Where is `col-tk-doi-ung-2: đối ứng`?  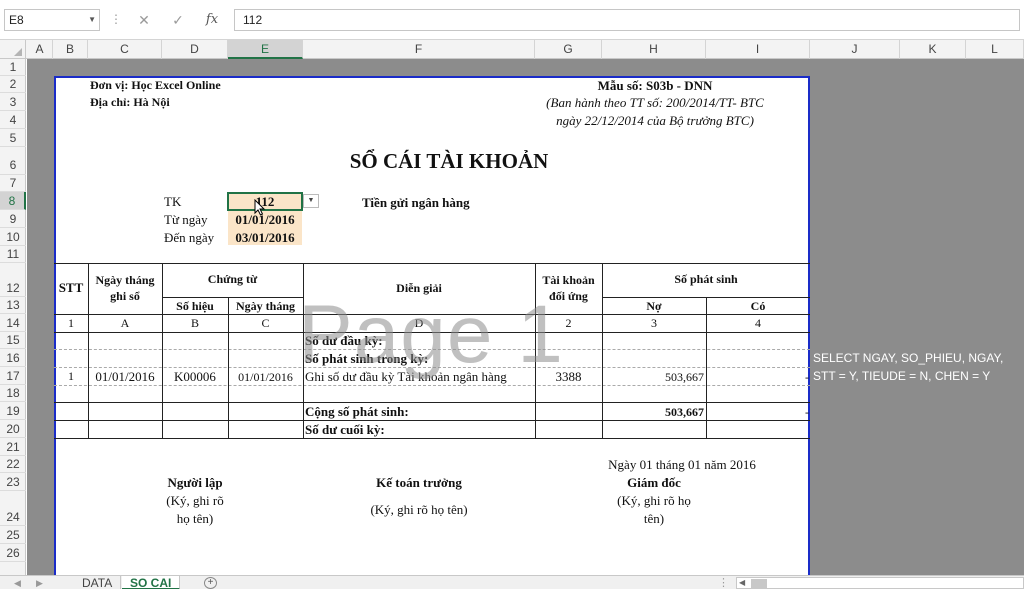
col-tk-doi-ung-2: đối ứng is located at coordinates (568, 296).